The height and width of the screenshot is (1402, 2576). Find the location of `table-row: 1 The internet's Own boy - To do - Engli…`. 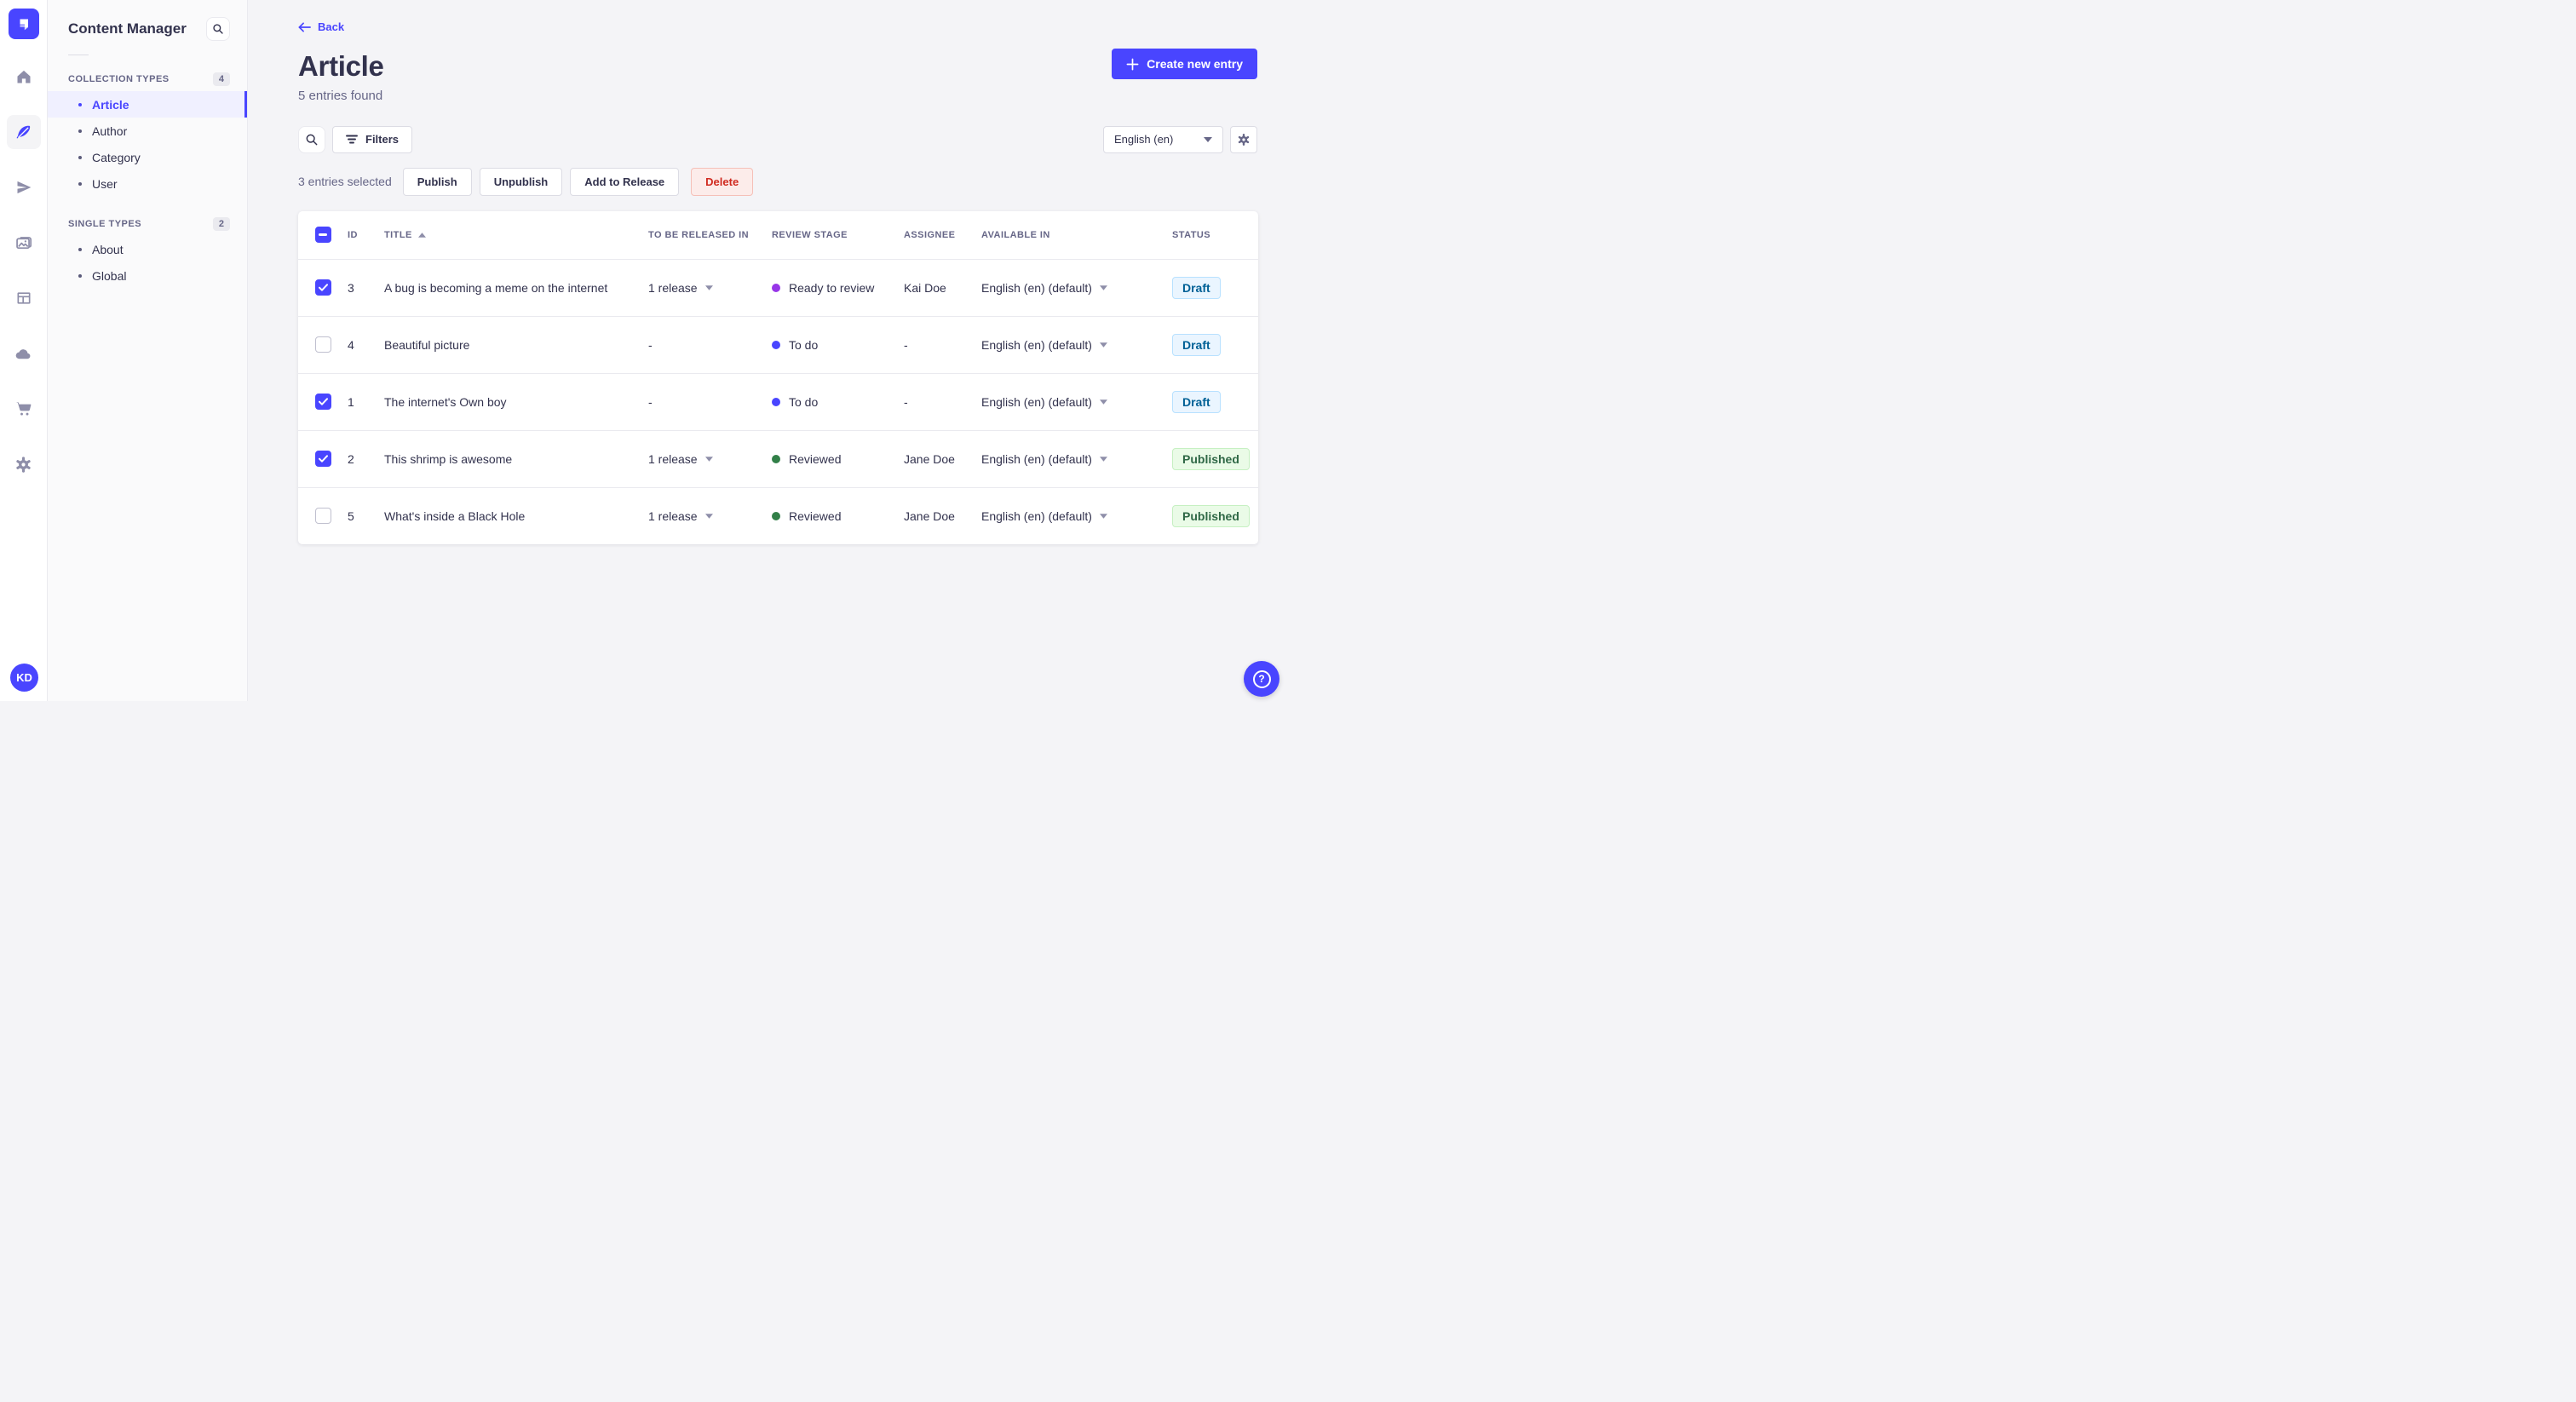

table-row: 1 The internet's Own boy - To do - Engli… is located at coordinates (778, 401).